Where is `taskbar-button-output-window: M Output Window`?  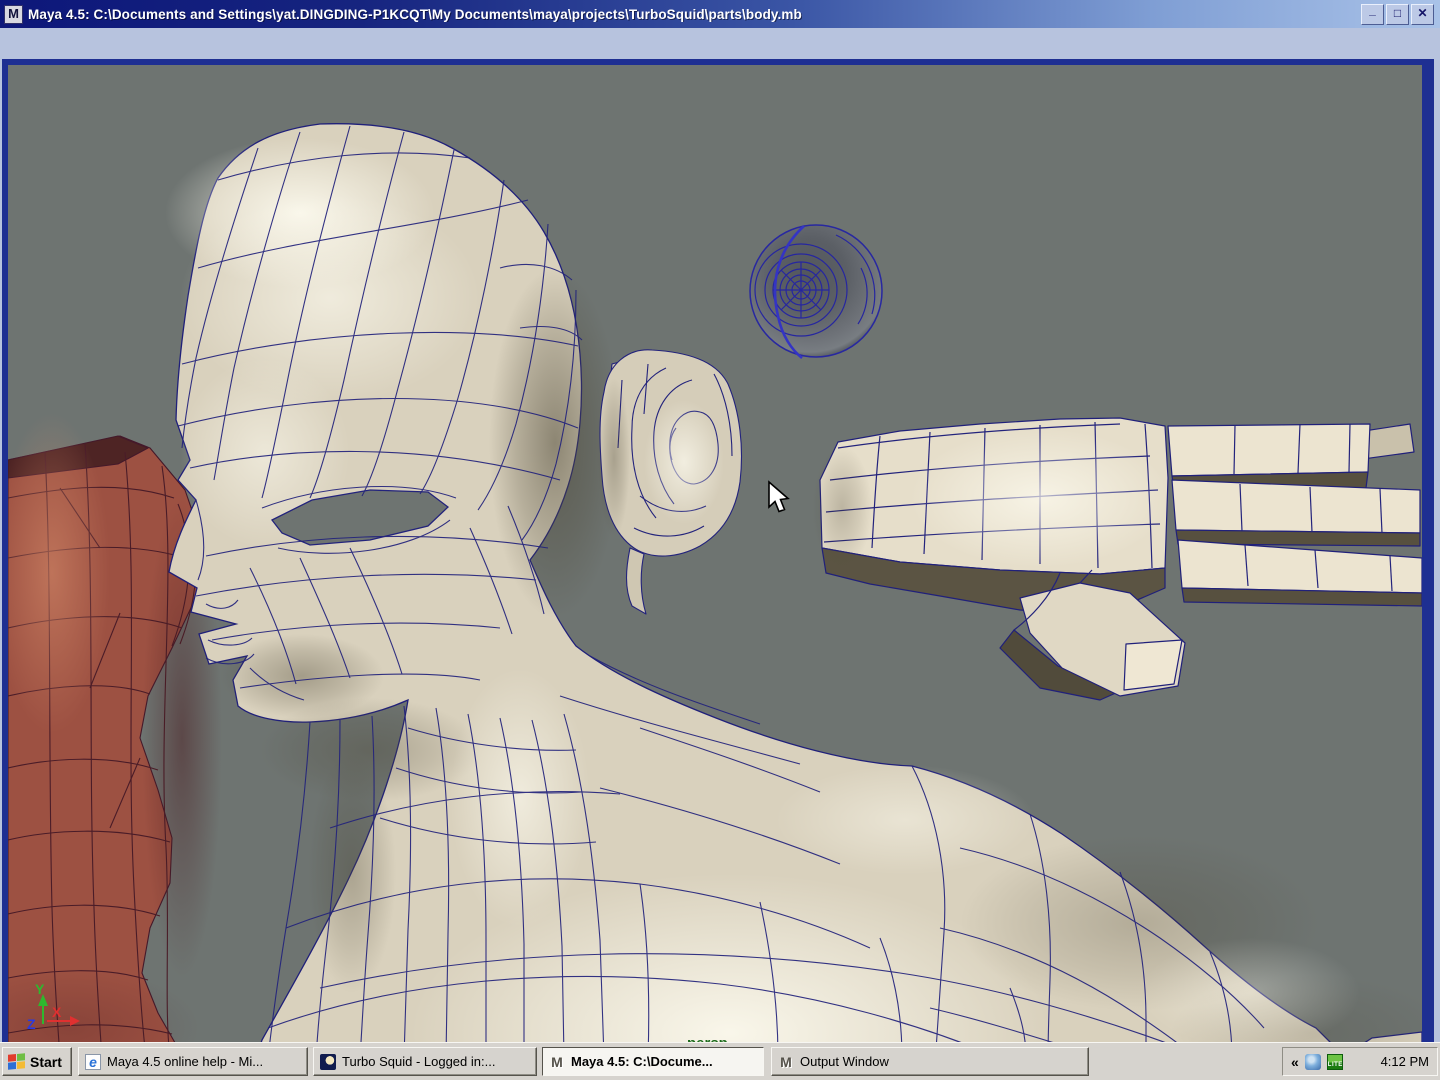
taskbar-button-output-window: M Output Window is located at coordinates (930, 1061).